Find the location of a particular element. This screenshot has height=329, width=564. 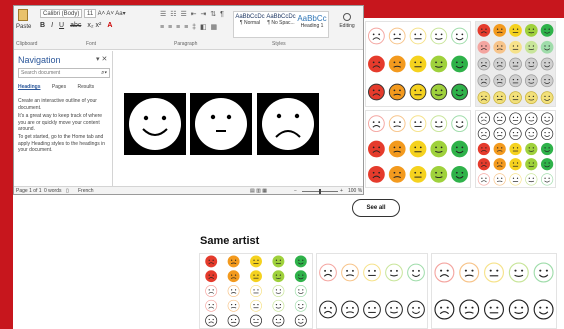

group-paragraph: Paragraph is located at coordinates (186, 44).